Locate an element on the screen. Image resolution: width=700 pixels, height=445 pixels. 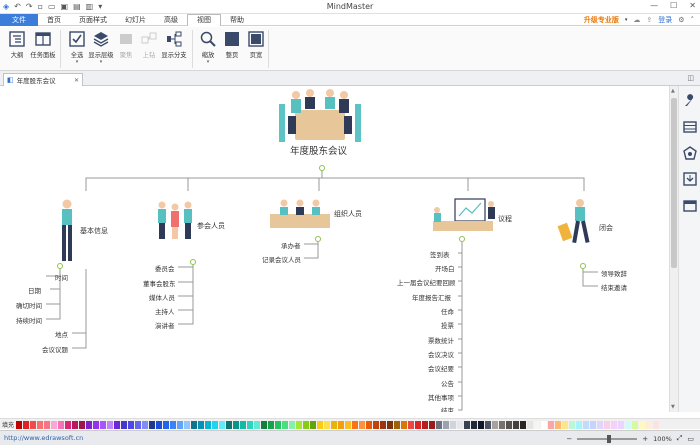
upgrade-dropdown-icon: ▾ is located at coordinates (626, 20).